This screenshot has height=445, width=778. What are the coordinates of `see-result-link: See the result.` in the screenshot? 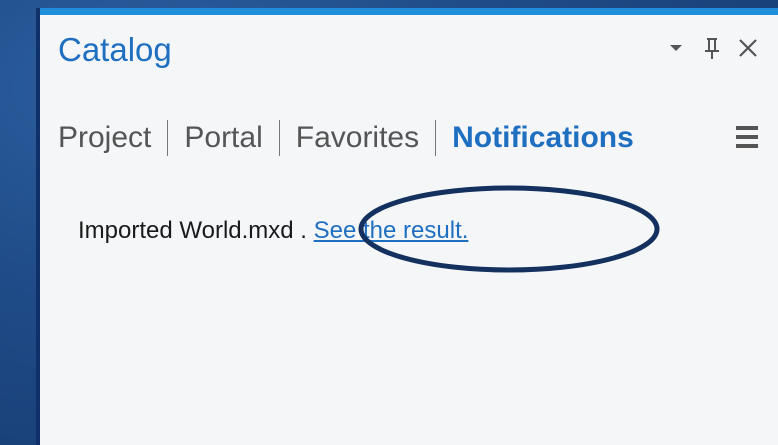 It's located at (391, 230).